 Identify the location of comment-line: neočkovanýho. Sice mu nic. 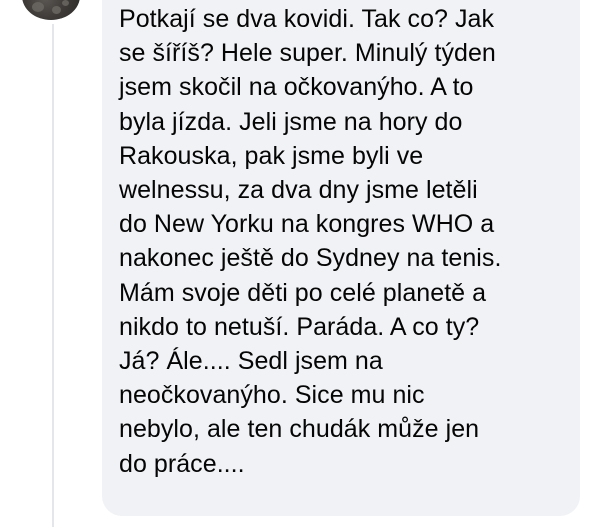
(272, 395).